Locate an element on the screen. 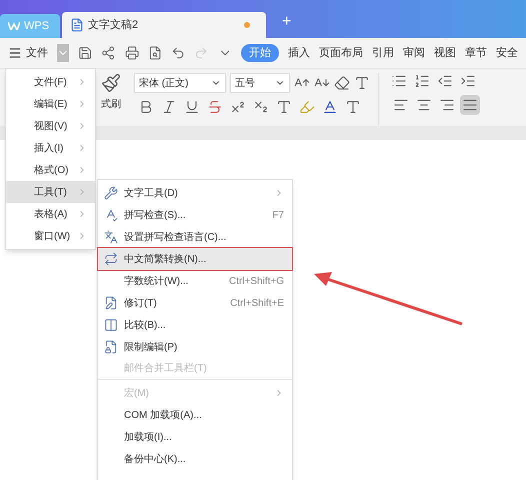  indent-icon is located at coordinates (468, 81).